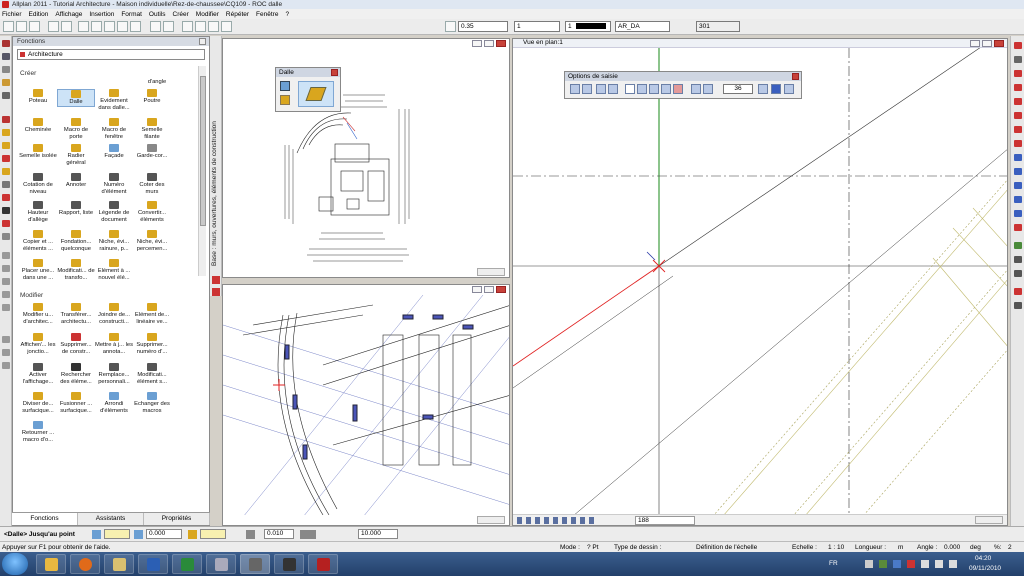 The height and width of the screenshot is (576, 1024). Describe the element at coordinates (285, 100) in the screenshot. I see `slab-properties-icon` at that location.